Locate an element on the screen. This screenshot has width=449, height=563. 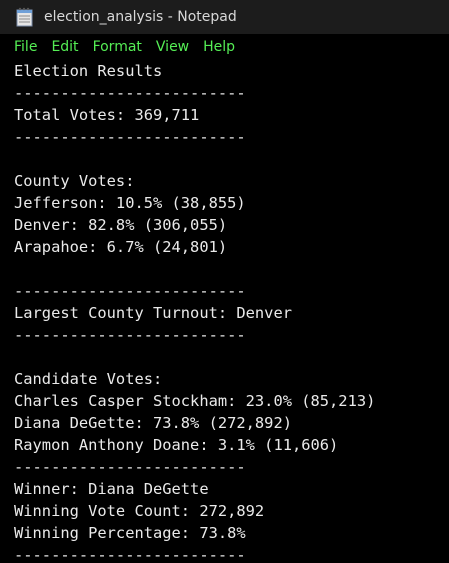
editor-line: Winner: Diana DeGette is located at coordinates (111, 489).